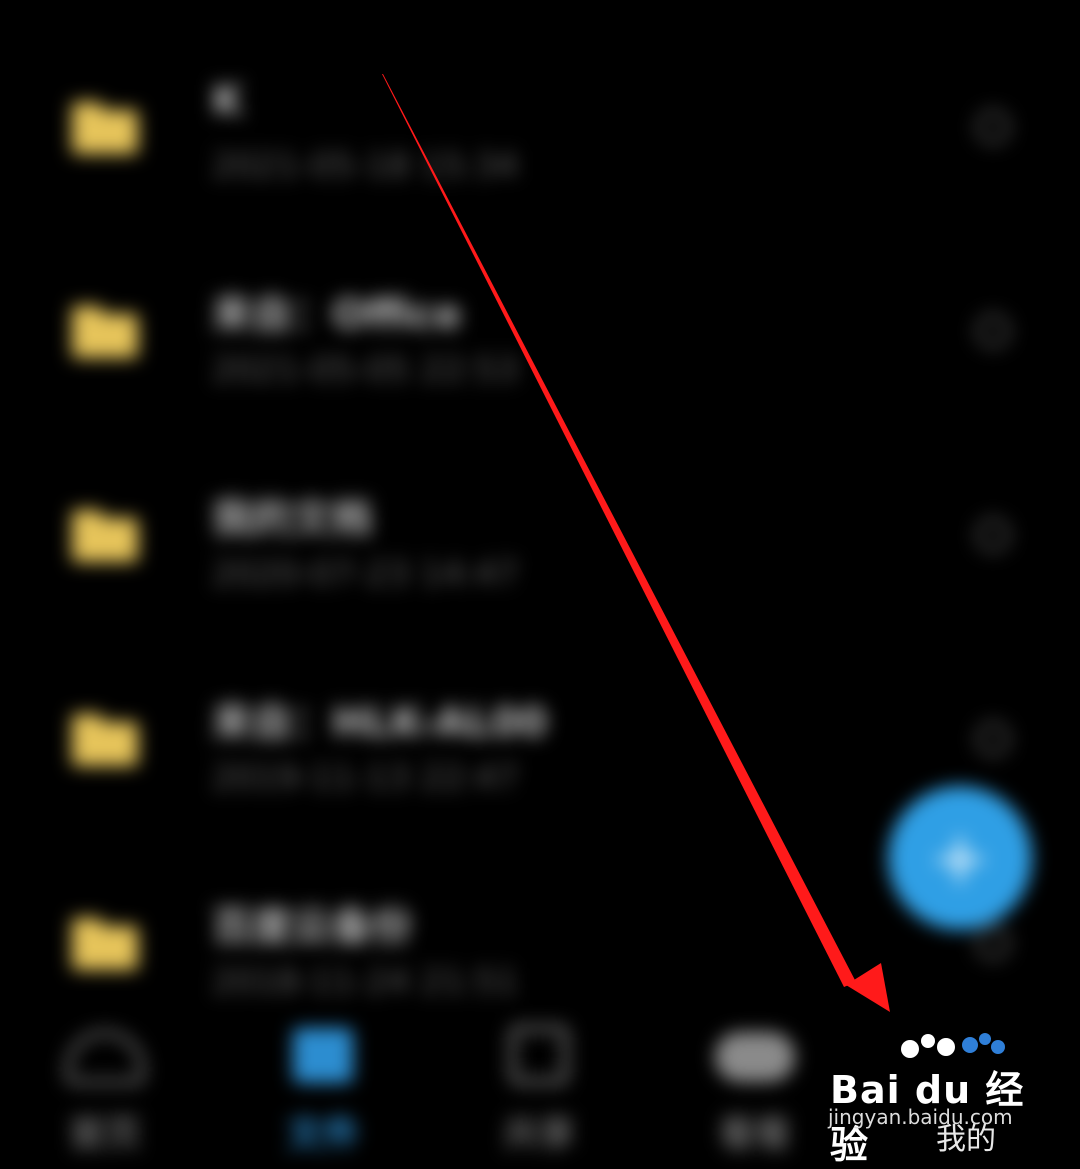 This screenshot has width=1080, height=1169. I want to click on arrow-head, so click(868, 987).